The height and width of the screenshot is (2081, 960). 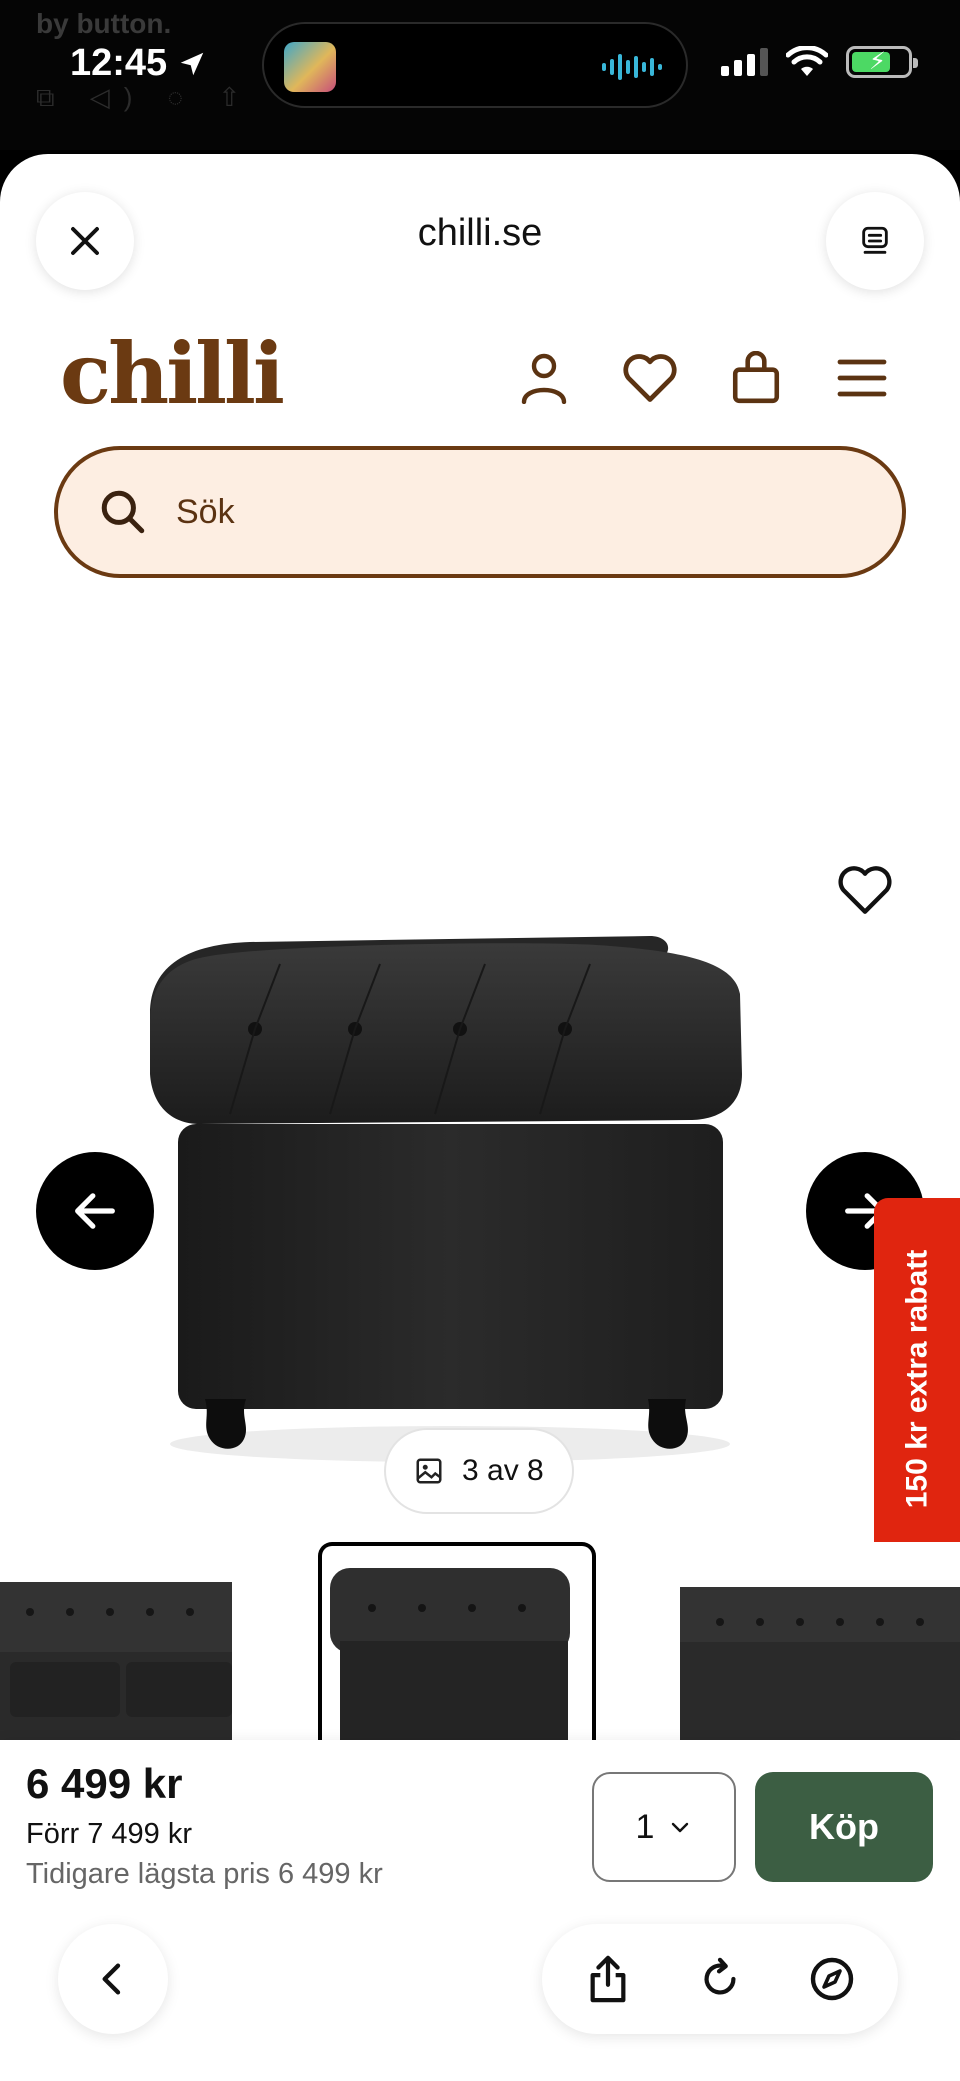 I want to click on dynamic-island, so click(x=475, y=65).